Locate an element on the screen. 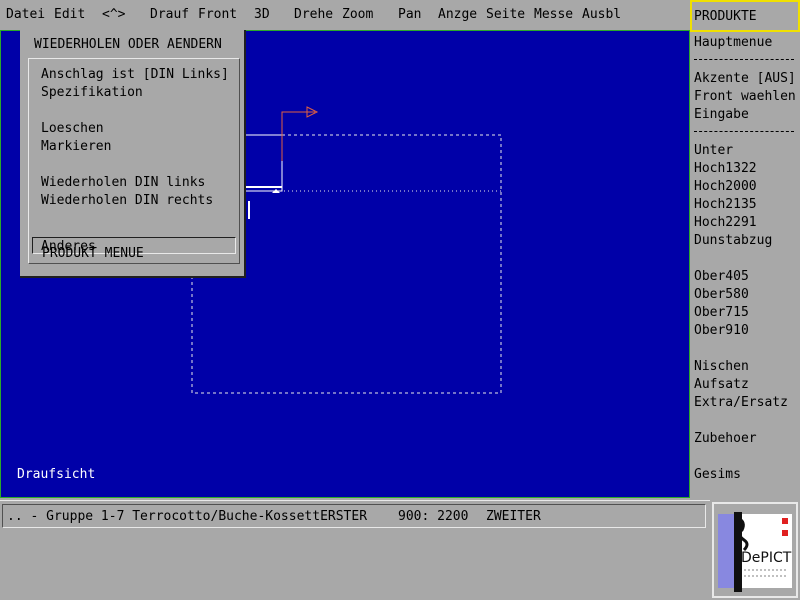 This screenshot has height=600, width=800. logo-graphic: DePICT is located at coordinates (755, 552).